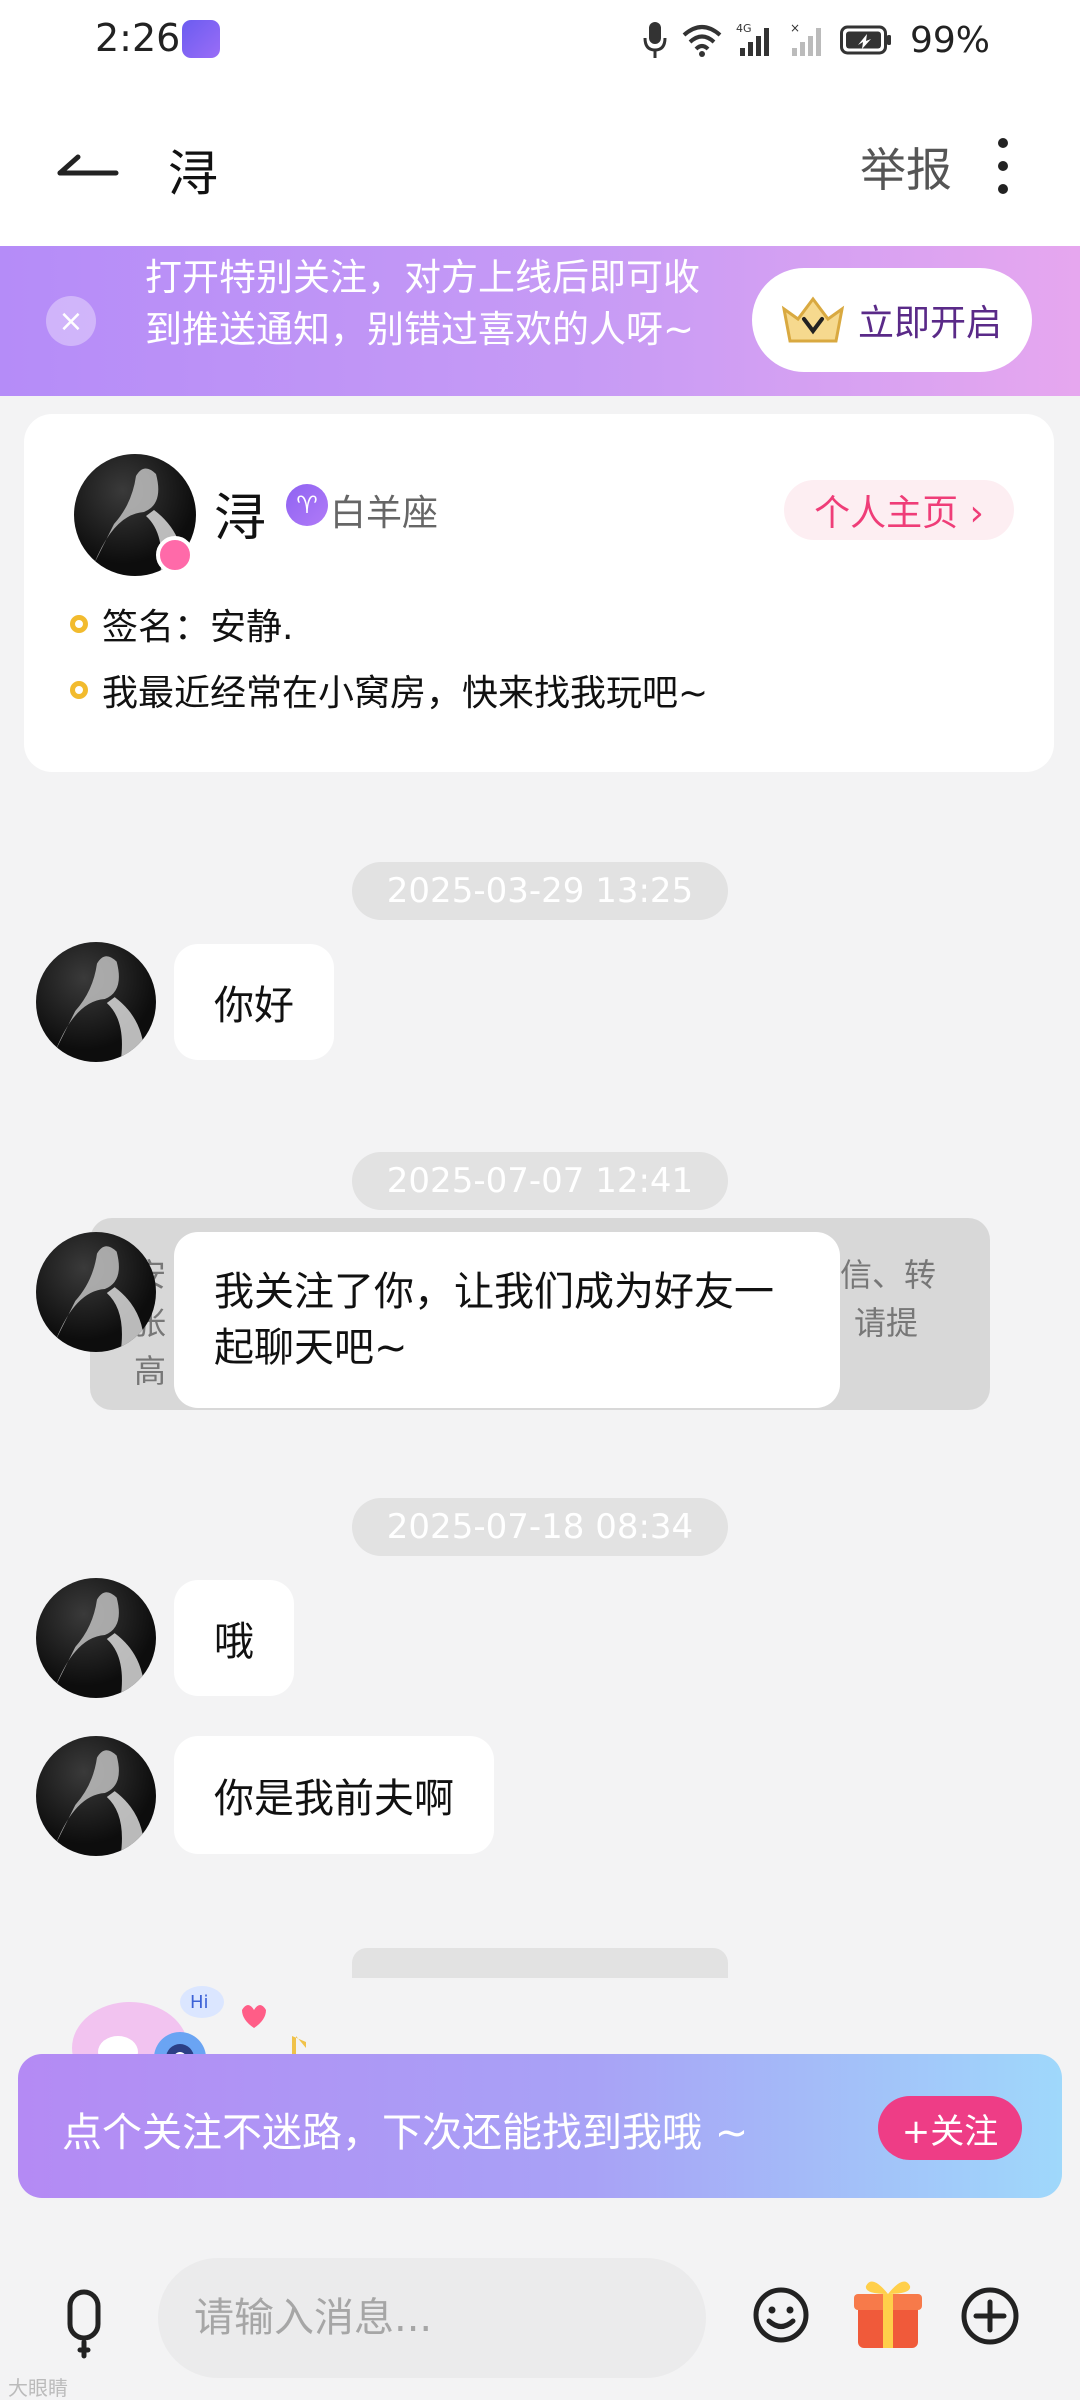  What do you see at coordinates (422, 303) in the screenshot?
I see `promo-text: 打开特别关注，对方上线后即可收到推送通知，别错过喜欢的人呀~` at bounding box center [422, 303].